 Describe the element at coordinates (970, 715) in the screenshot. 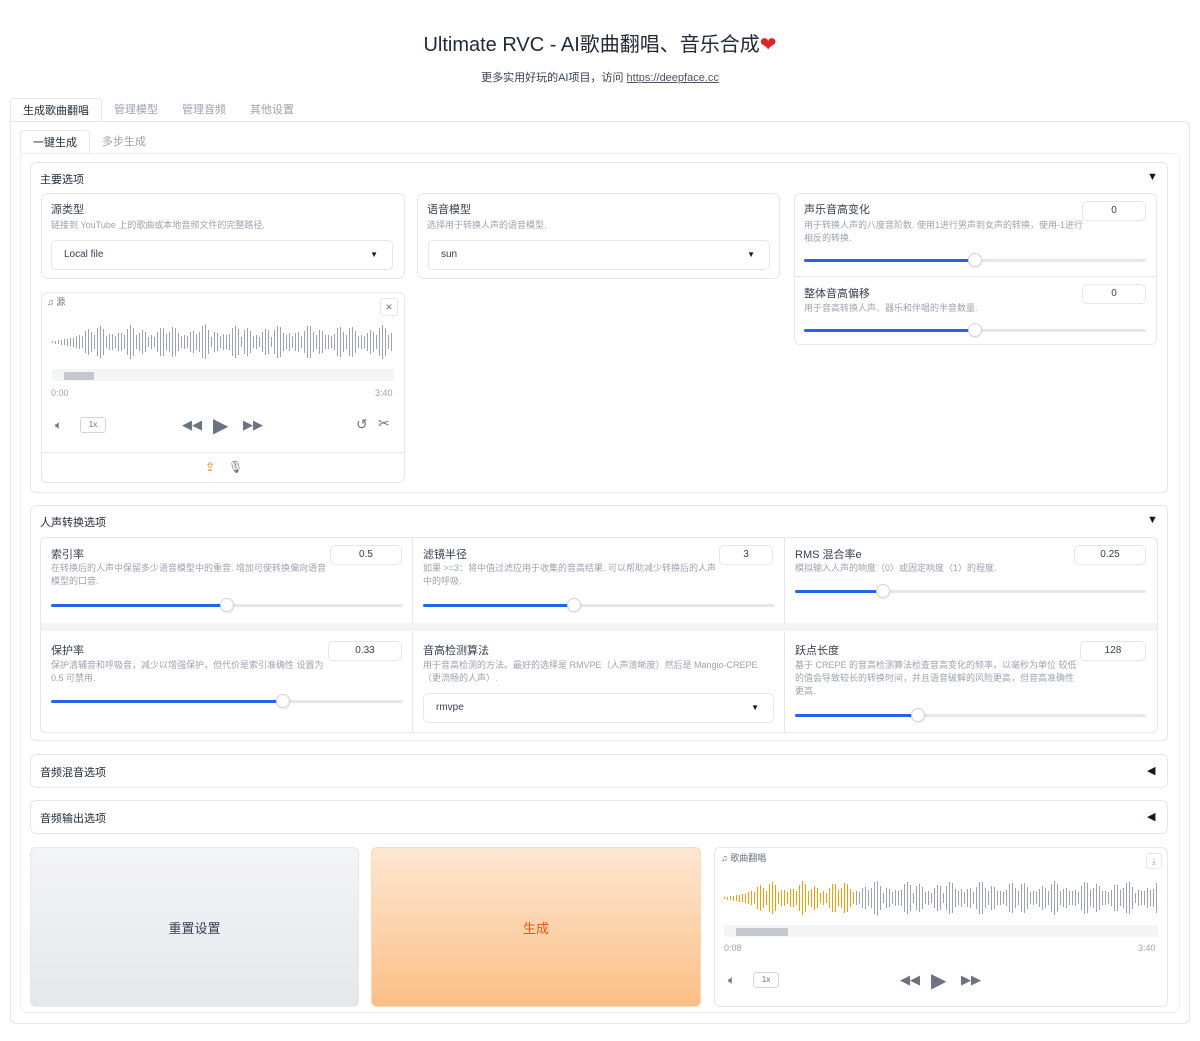

I see `hop-length-slider` at that location.